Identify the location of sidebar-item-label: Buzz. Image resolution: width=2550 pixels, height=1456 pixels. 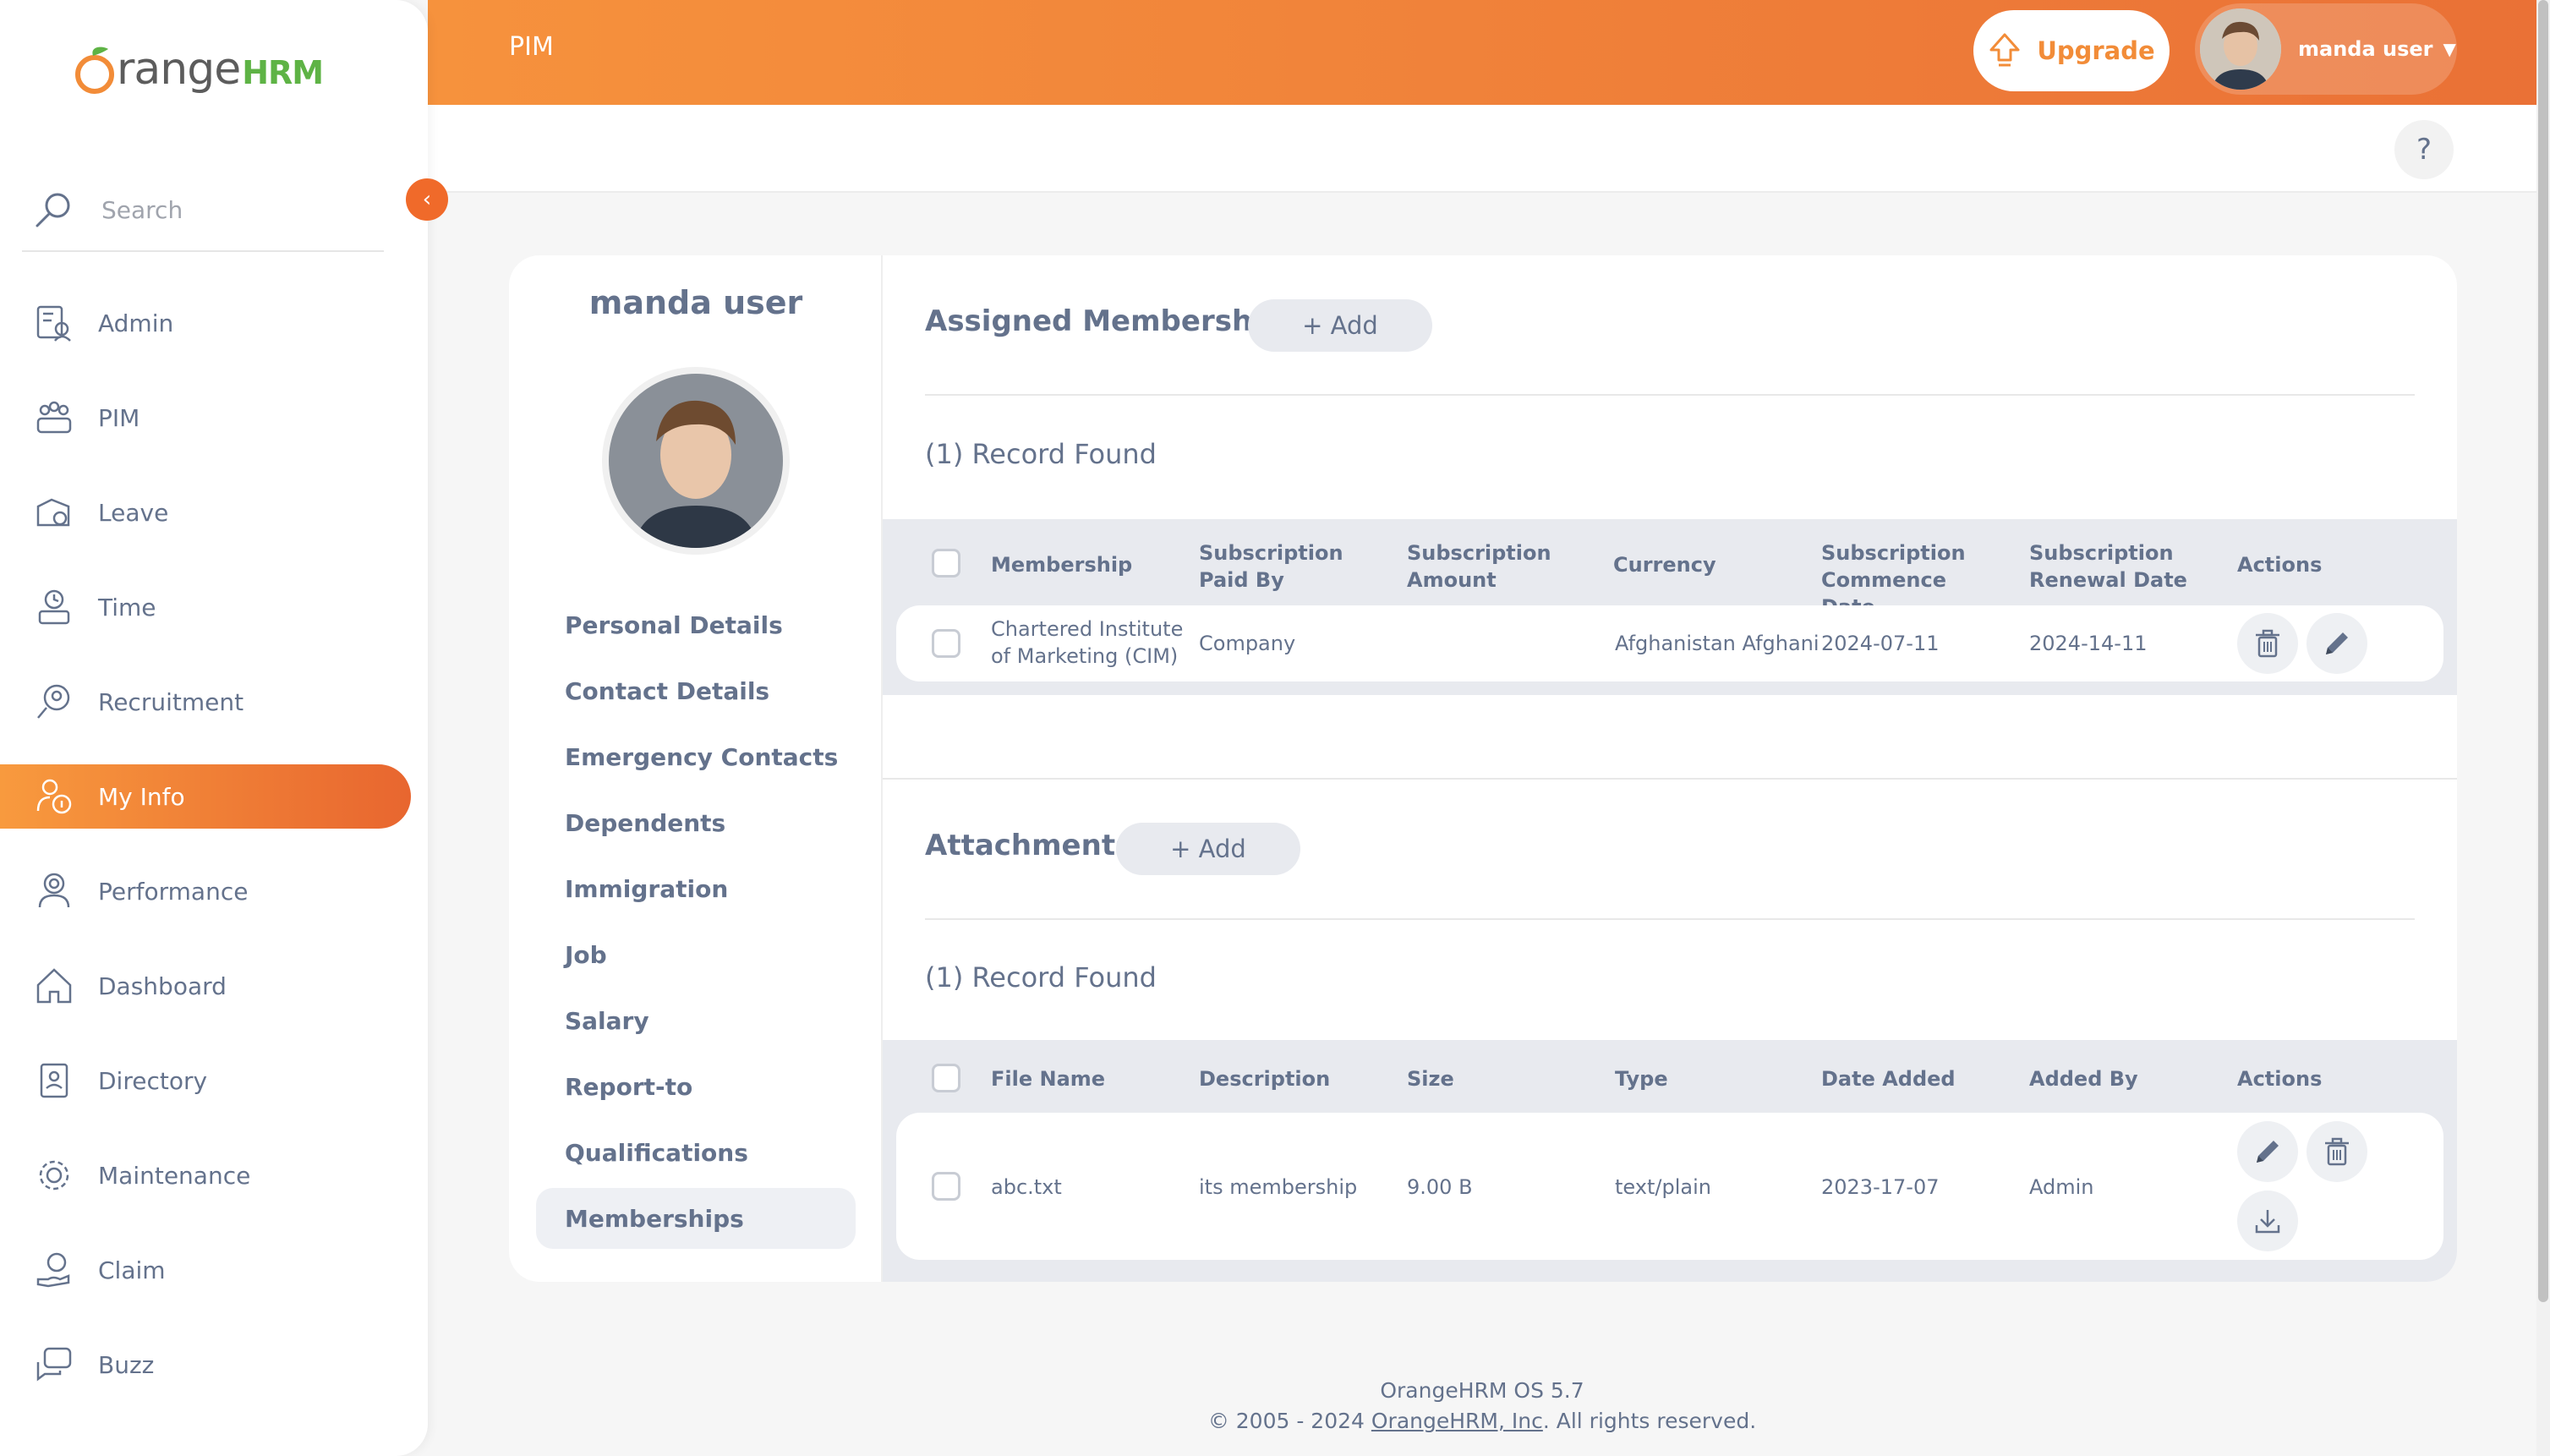
(126, 1364).